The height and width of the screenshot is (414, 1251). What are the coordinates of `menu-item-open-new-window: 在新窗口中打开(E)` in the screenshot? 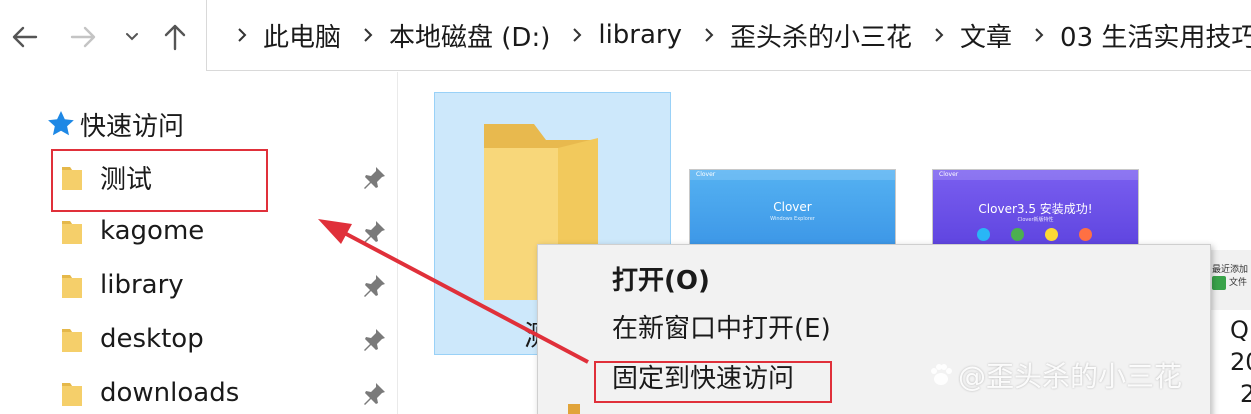 It's located at (721, 329).